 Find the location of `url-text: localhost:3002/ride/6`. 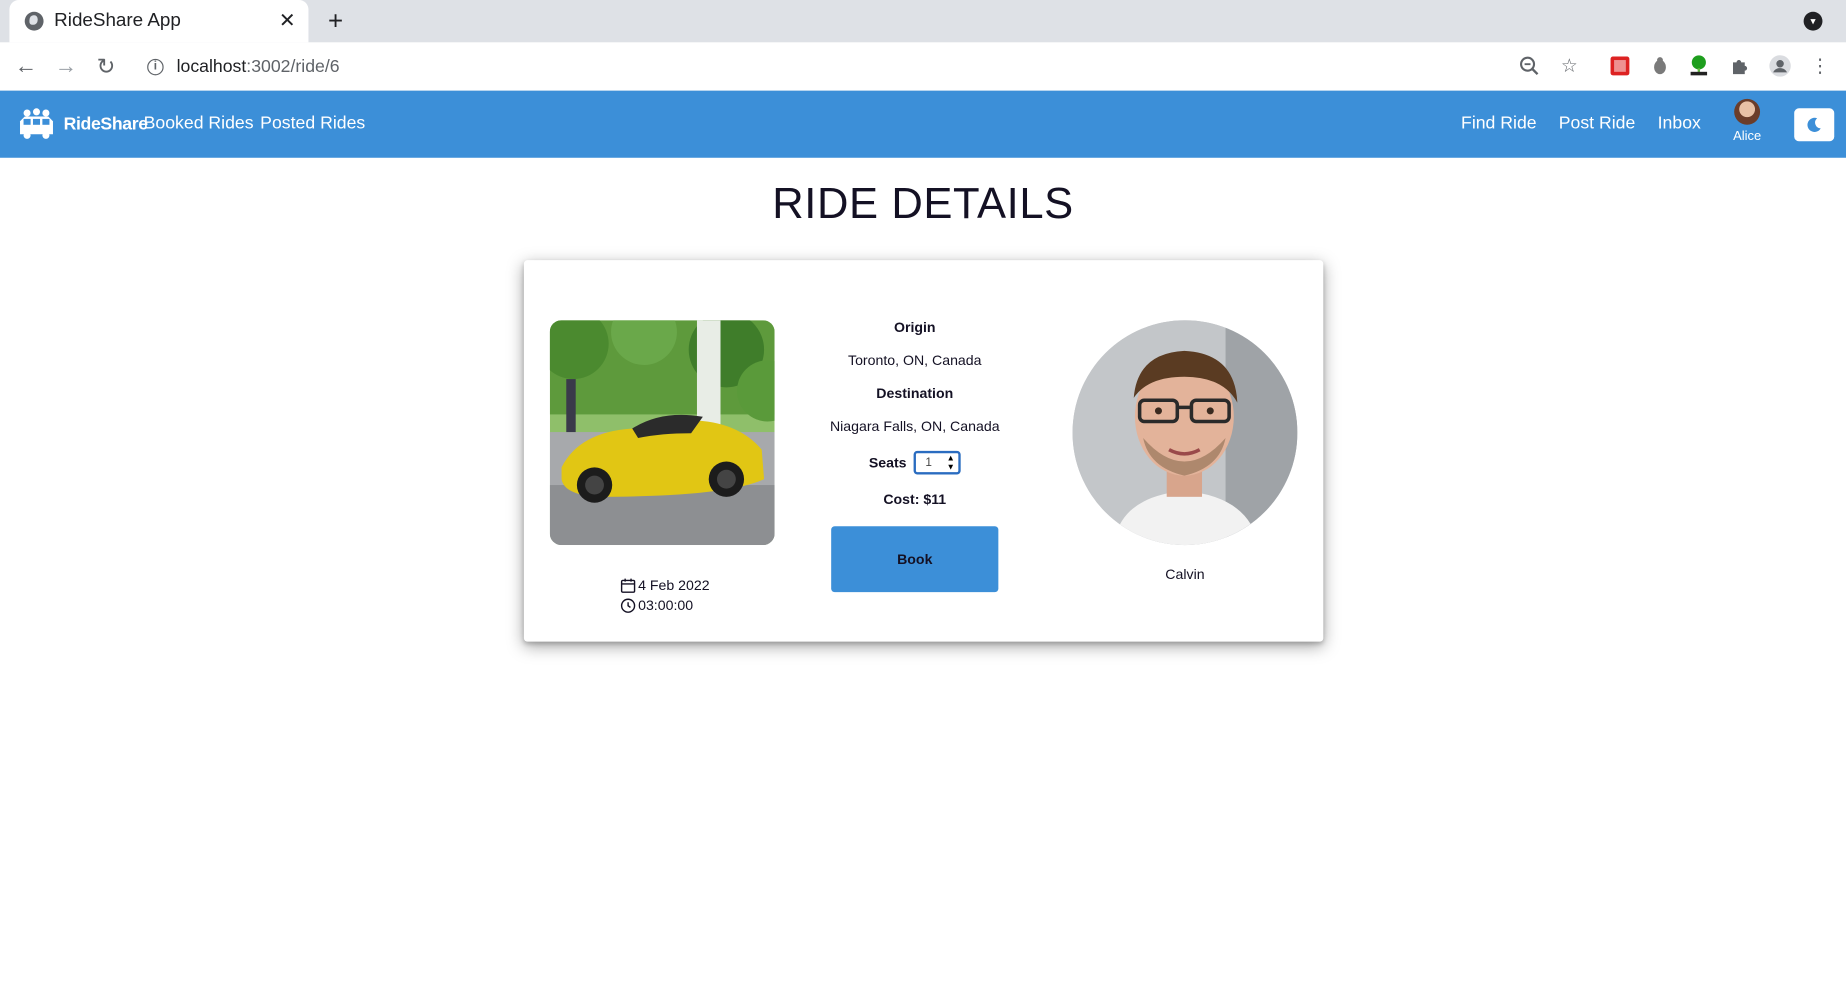

url-text: localhost:3002/ride/6 is located at coordinates (258, 67).